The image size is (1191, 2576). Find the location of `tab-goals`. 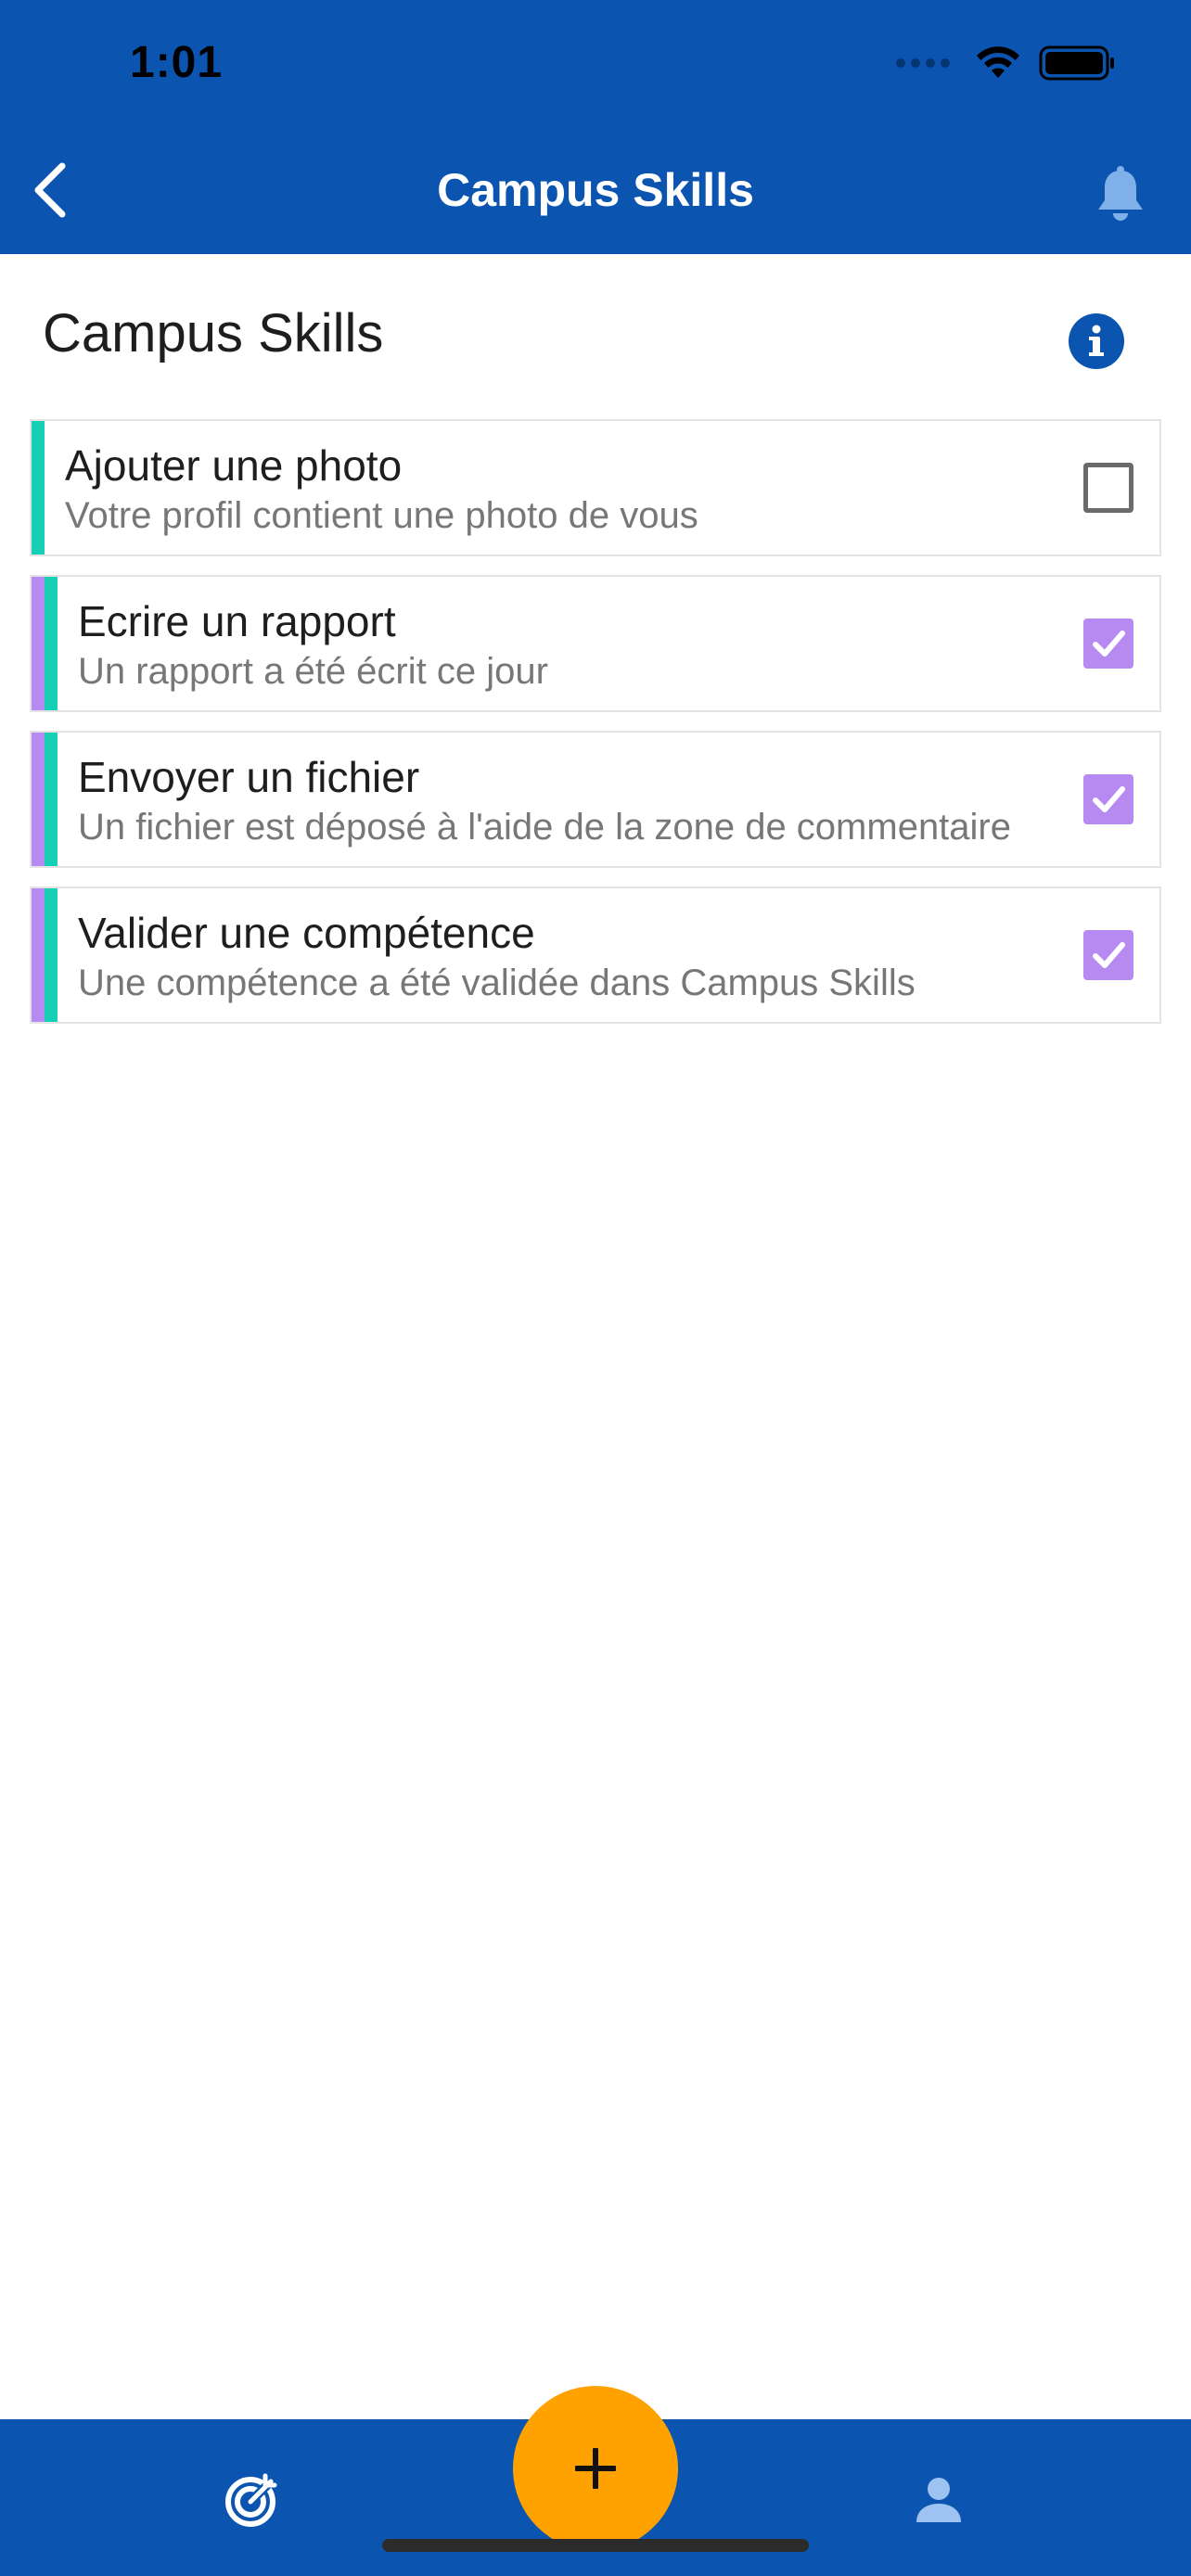

tab-goals is located at coordinates (252, 2500).